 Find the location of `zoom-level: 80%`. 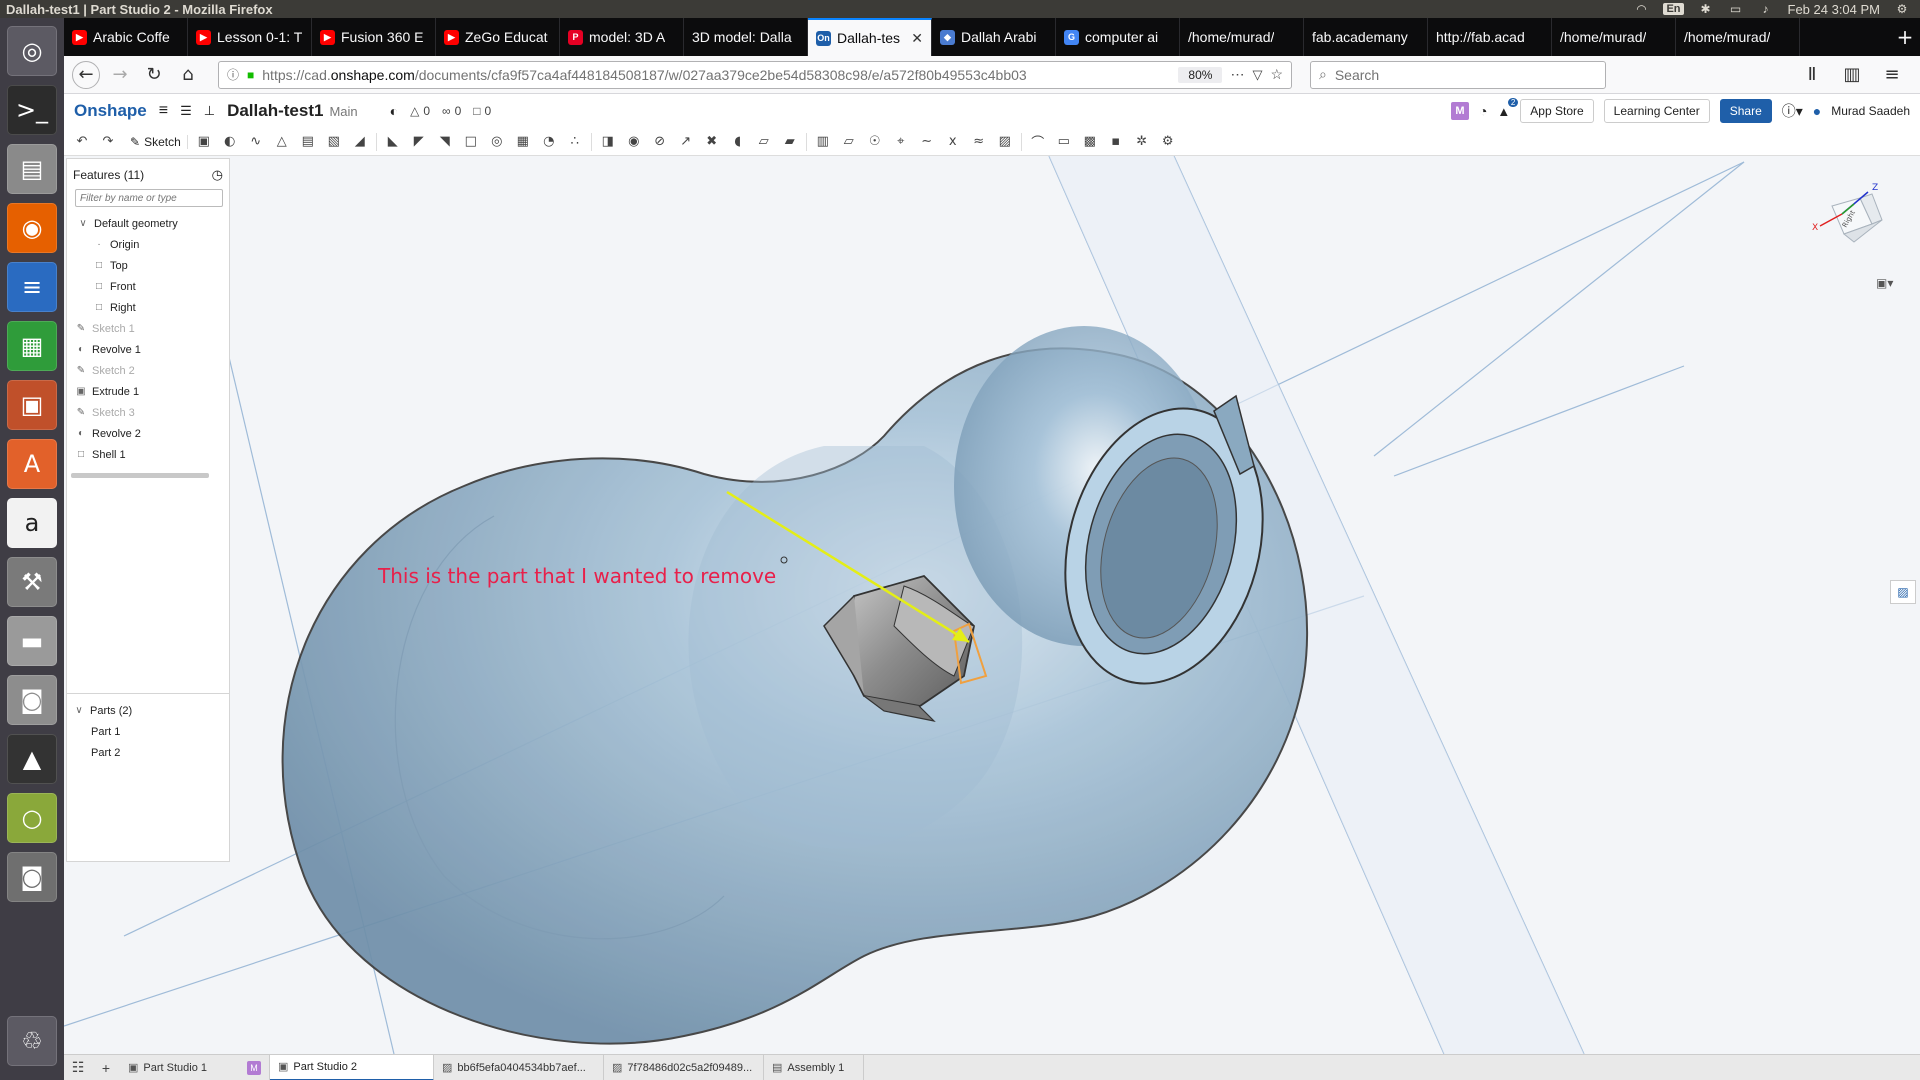

zoom-level: 80% is located at coordinates (1200, 74).